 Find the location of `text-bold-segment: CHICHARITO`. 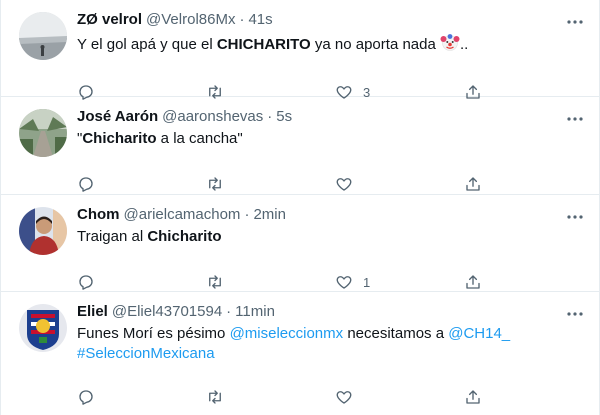

text-bold-segment: CHICHARITO is located at coordinates (263, 44).